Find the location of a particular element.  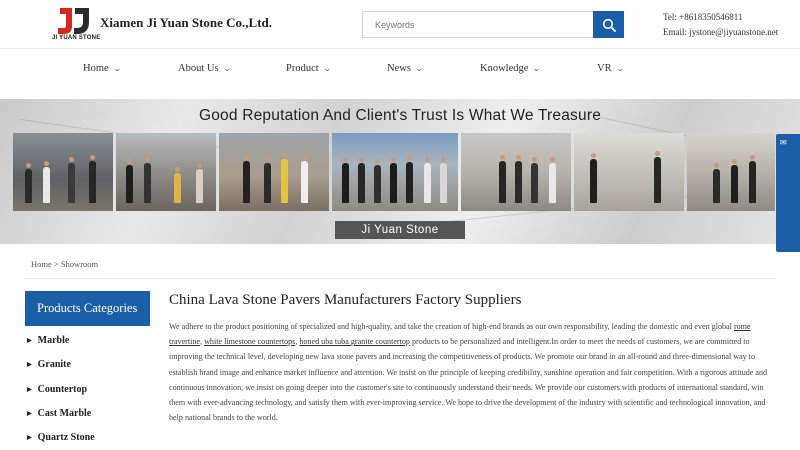

nav-item-home: Home ⌄ is located at coordinates (102, 68).